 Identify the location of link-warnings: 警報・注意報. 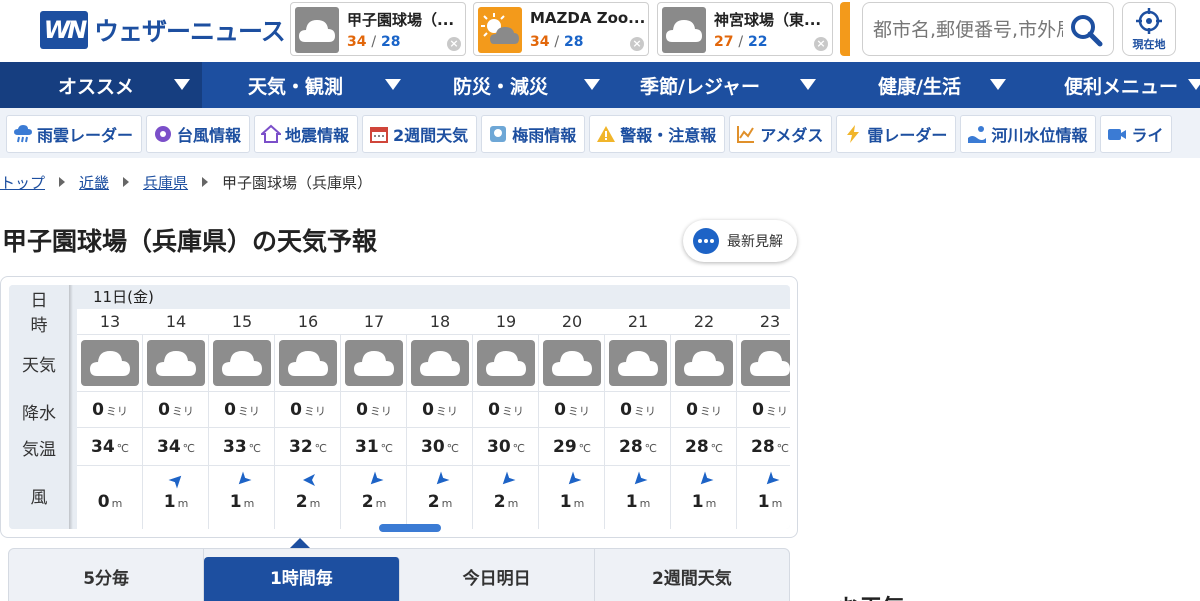
(657, 134).